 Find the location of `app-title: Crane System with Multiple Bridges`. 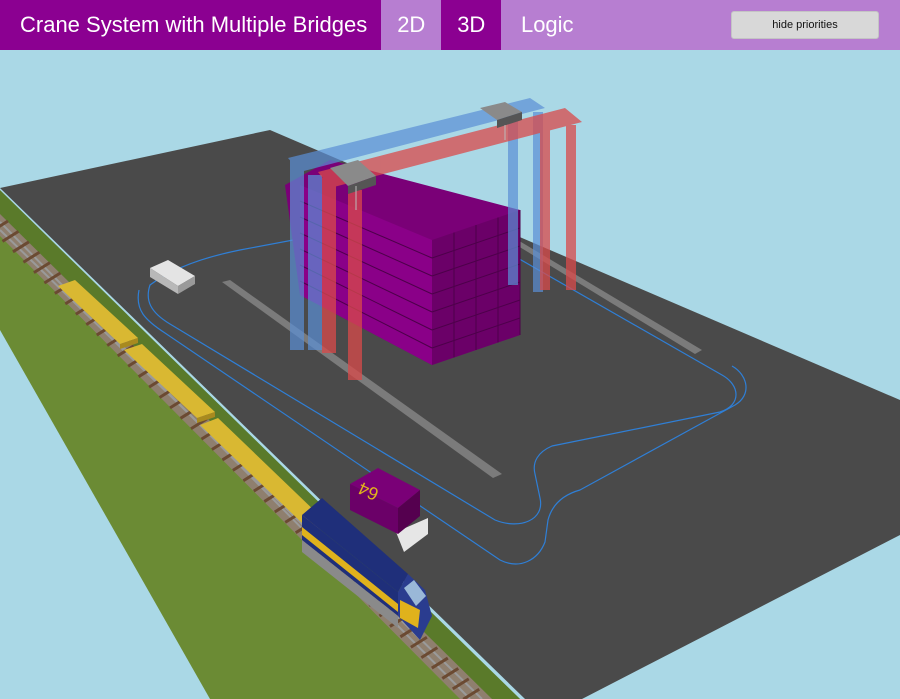

app-title: Crane System with Multiple Bridges is located at coordinates (191, 25).